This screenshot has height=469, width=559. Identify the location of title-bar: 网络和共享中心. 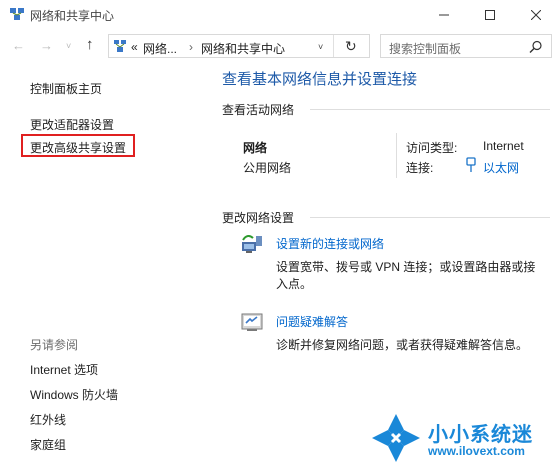
(279, 15).